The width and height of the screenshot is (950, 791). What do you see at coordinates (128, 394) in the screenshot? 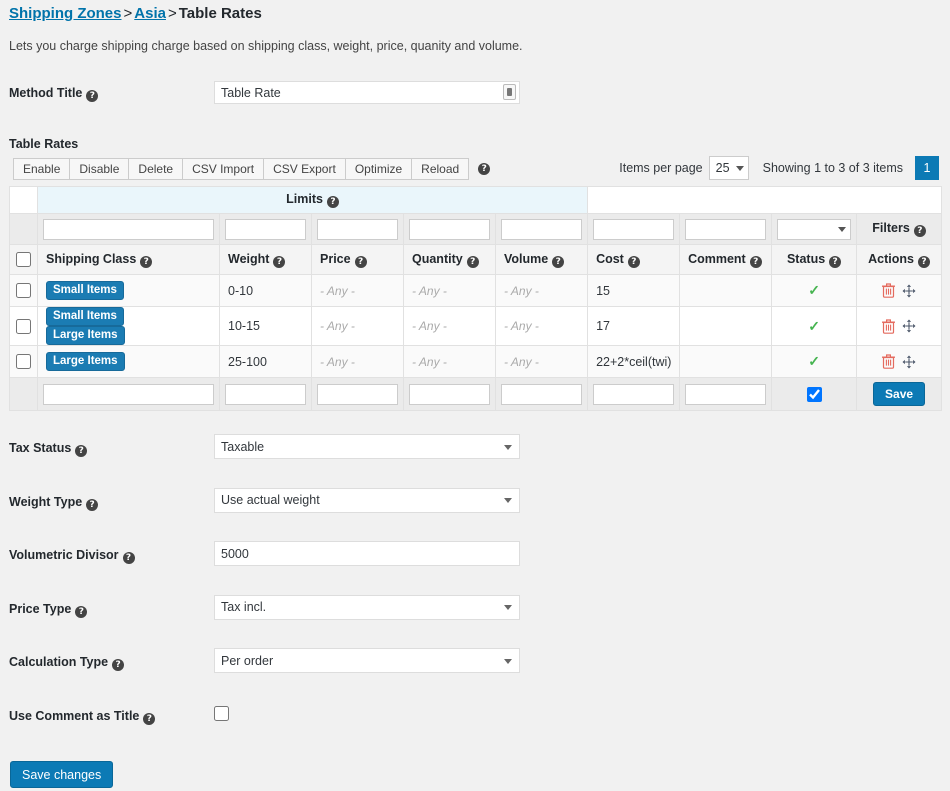
I see `new-row-input-shipping-class` at bounding box center [128, 394].